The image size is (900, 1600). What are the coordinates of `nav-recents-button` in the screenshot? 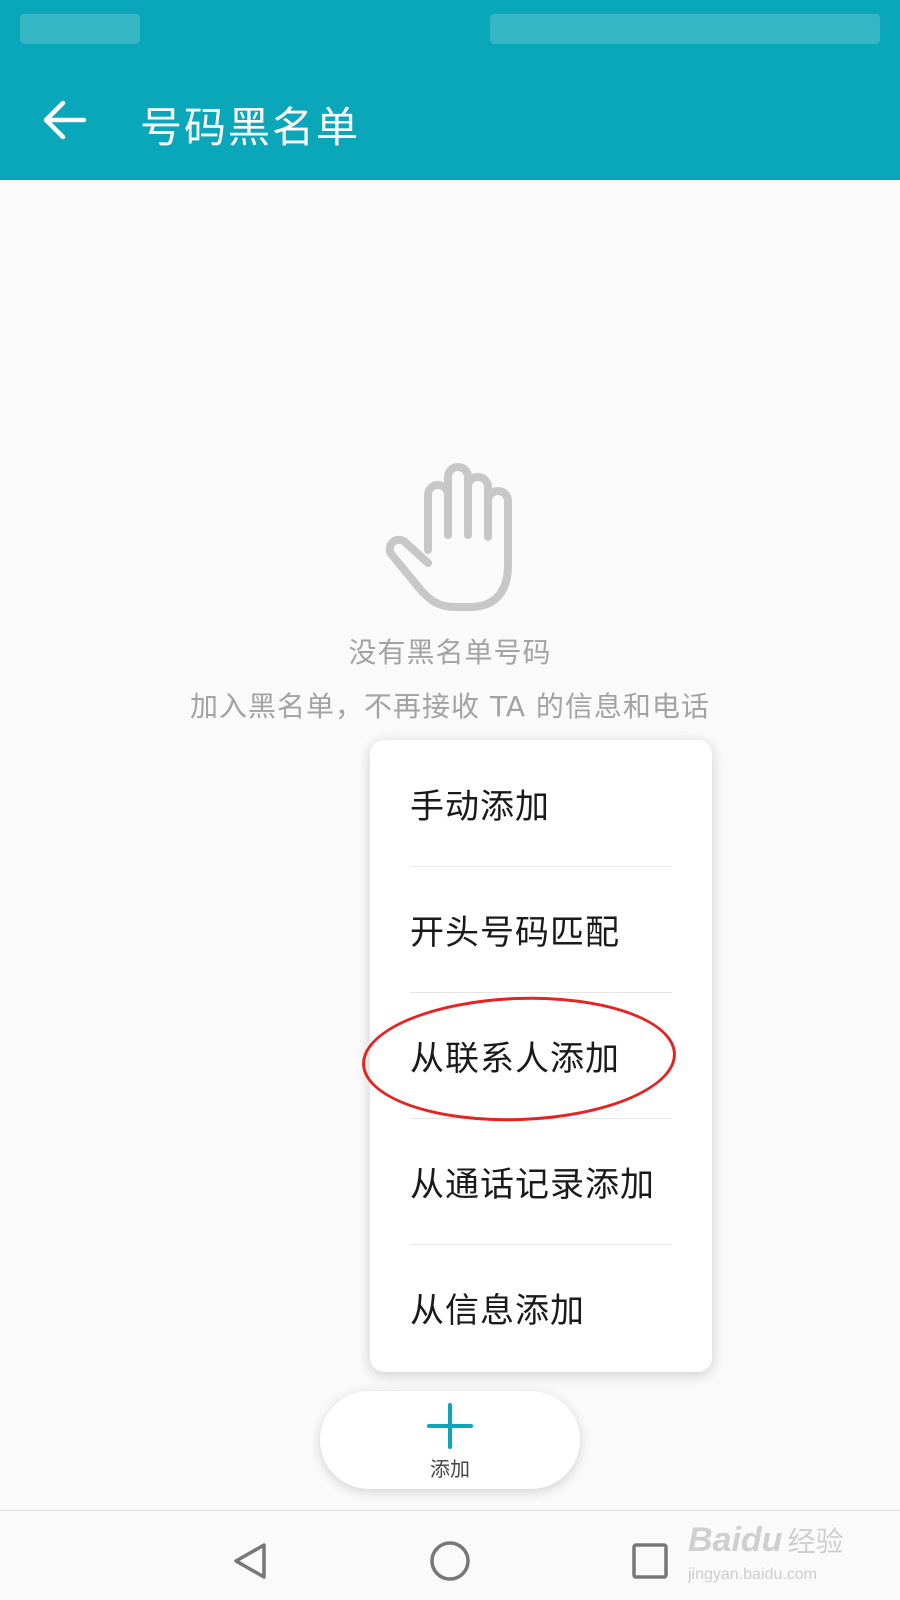 It's located at (650, 1561).